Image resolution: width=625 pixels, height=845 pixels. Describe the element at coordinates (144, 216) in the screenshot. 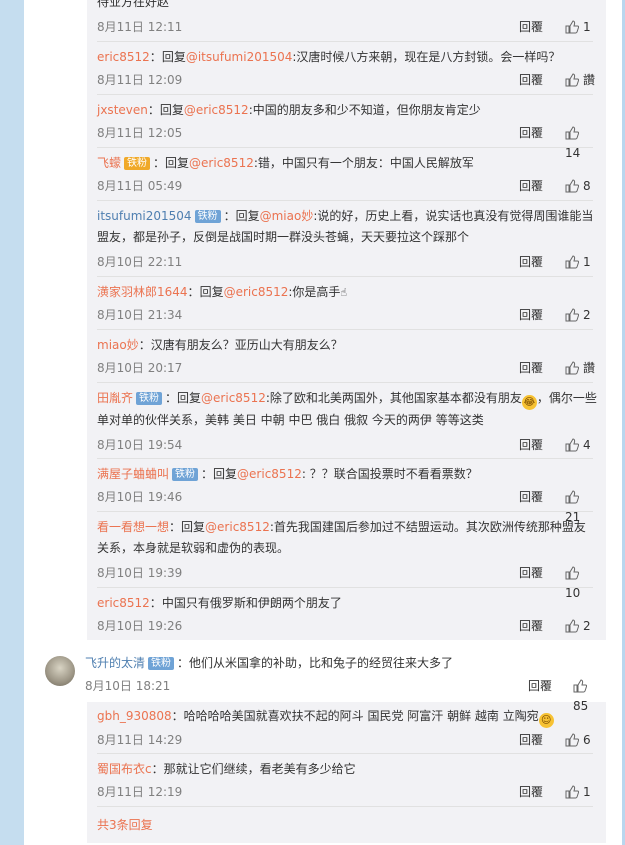

I see `username-link: itsufumi201504` at that location.